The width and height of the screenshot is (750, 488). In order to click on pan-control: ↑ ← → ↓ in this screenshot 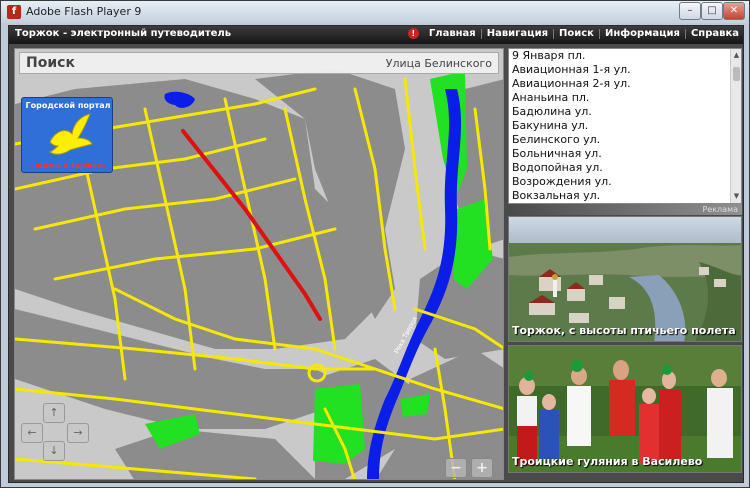, I will do `click(57, 433)`.